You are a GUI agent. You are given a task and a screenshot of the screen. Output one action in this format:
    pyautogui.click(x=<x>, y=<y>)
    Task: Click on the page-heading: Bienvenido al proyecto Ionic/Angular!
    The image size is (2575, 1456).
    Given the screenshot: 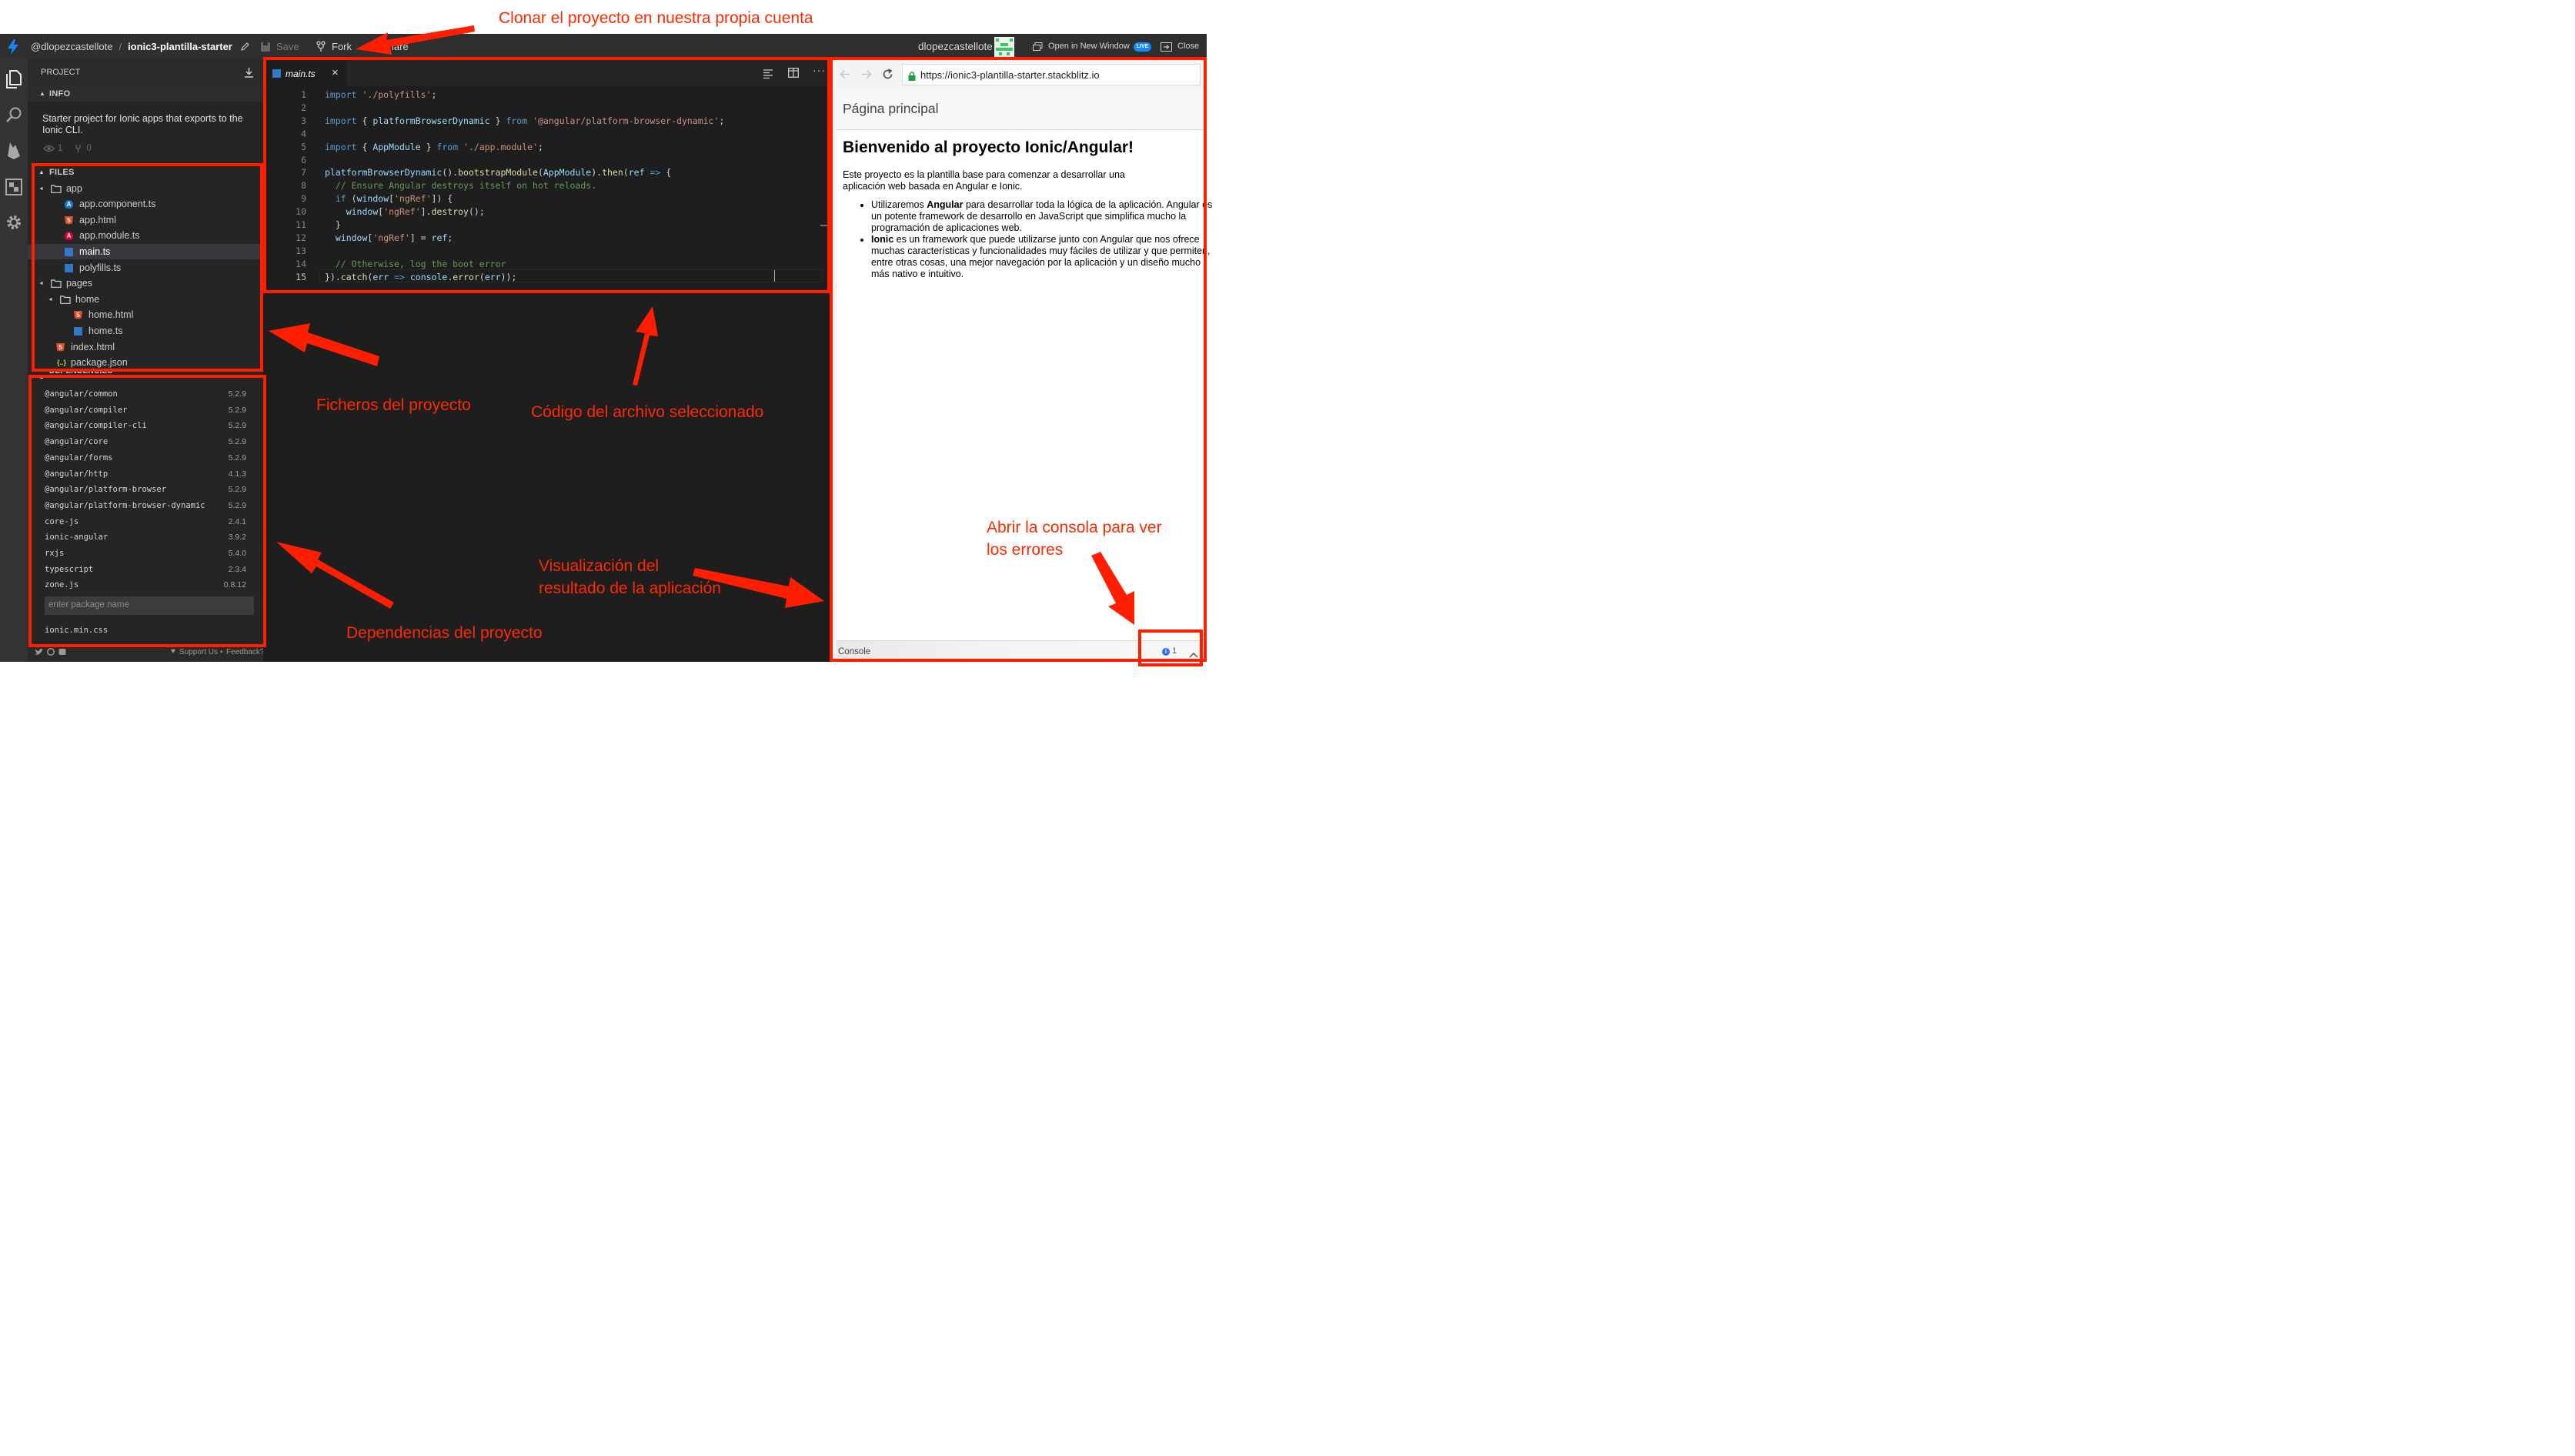 What is the action you would take?
    pyautogui.click(x=988, y=148)
    